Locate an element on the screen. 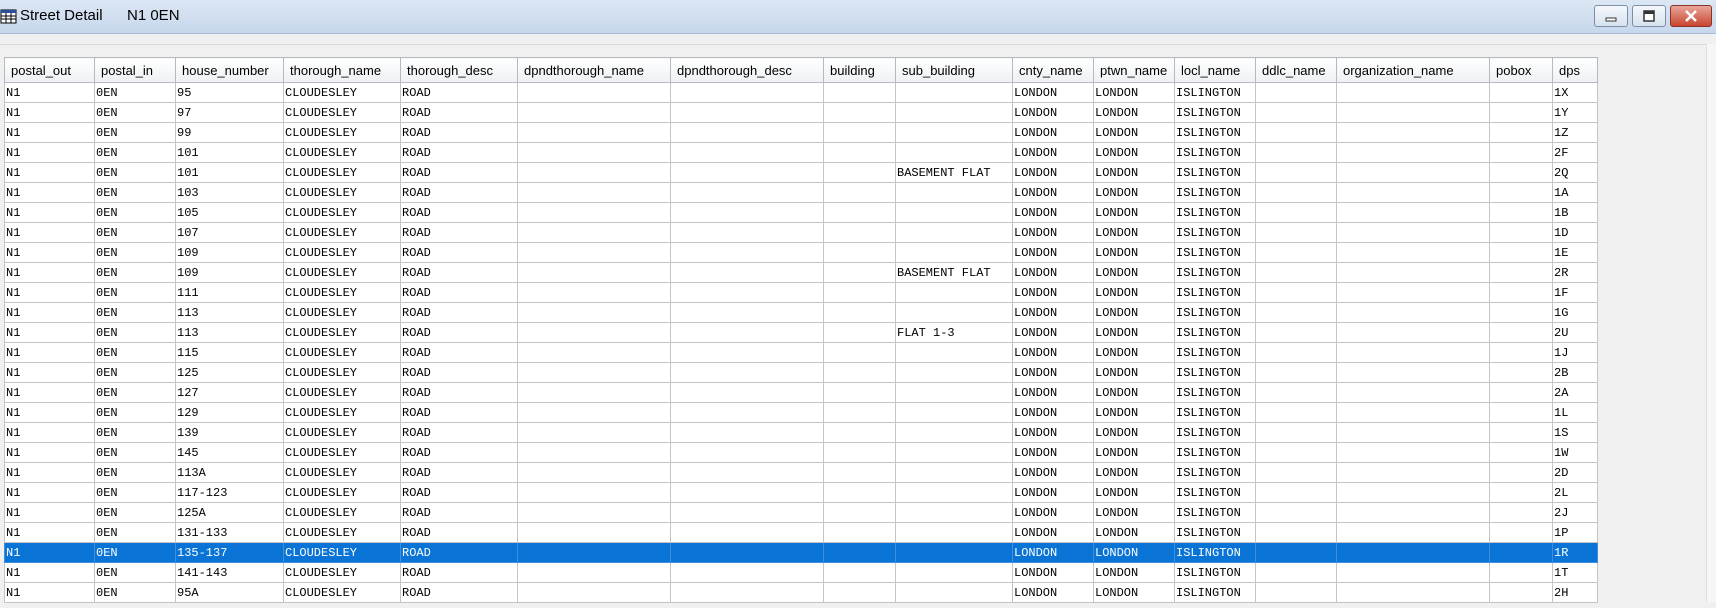 This screenshot has height=608, width=1716. cell-dpndthorough-desc is located at coordinates (747, 552).